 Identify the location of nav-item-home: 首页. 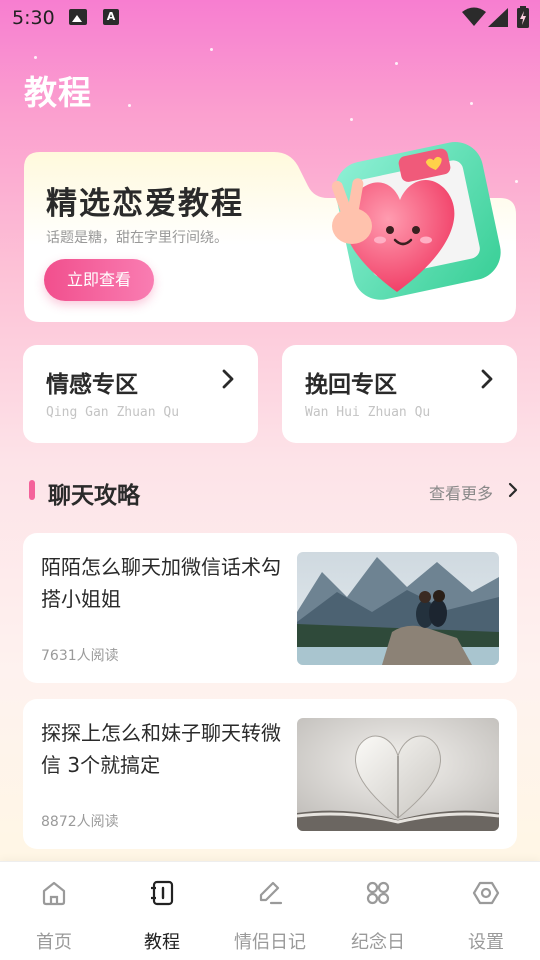
(54, 911).